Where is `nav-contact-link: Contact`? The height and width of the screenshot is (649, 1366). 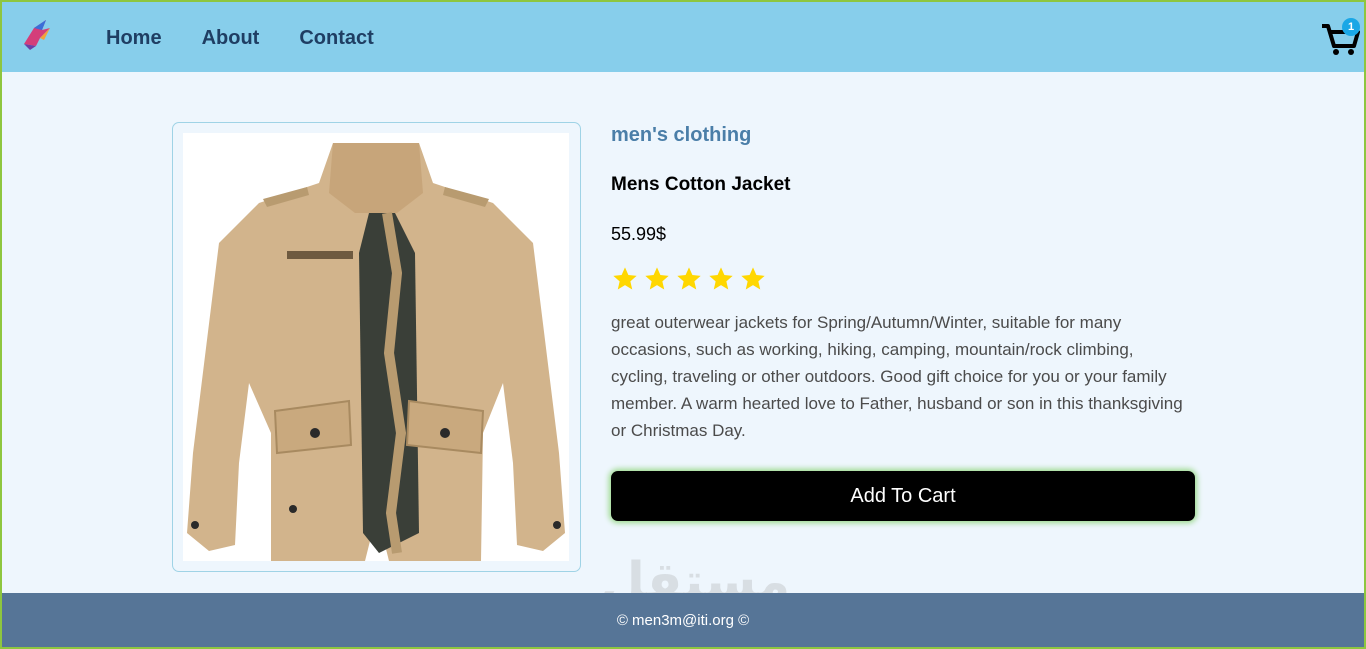 nav-contact-link: Contact is located at coordinates (336, 38).